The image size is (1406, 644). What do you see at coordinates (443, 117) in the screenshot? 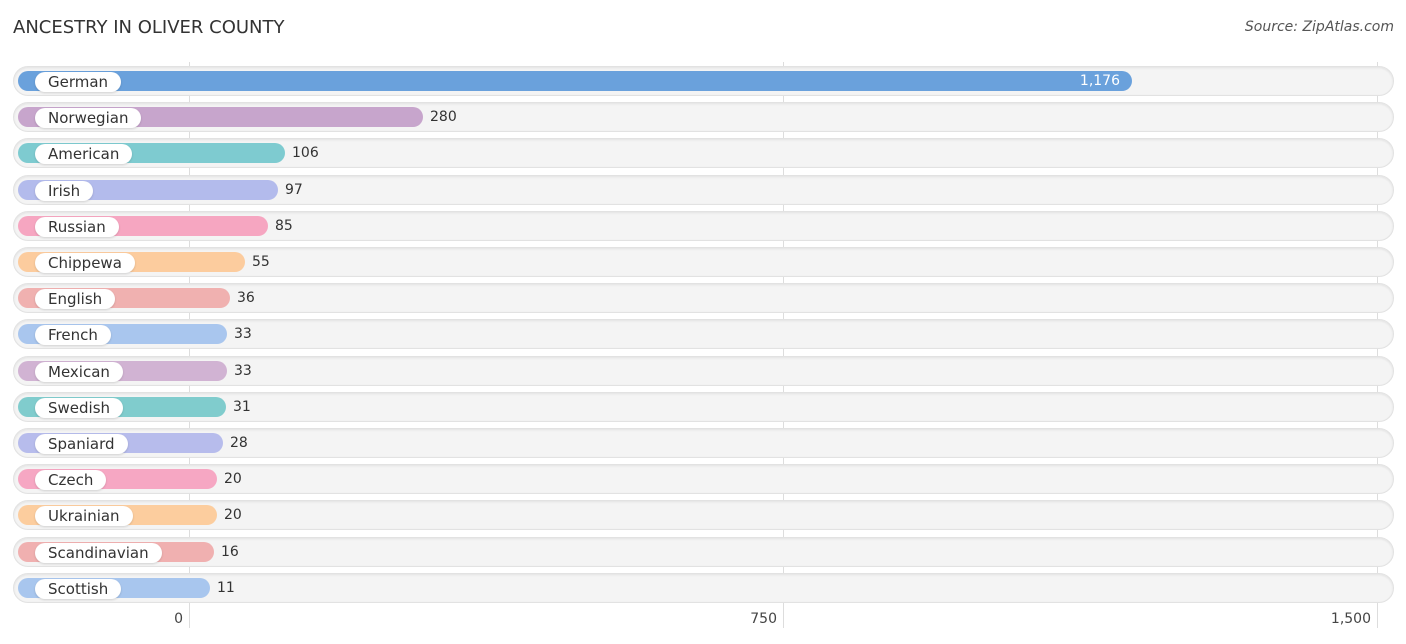
I see `value-label: 280` at bounding box center [443, 117].